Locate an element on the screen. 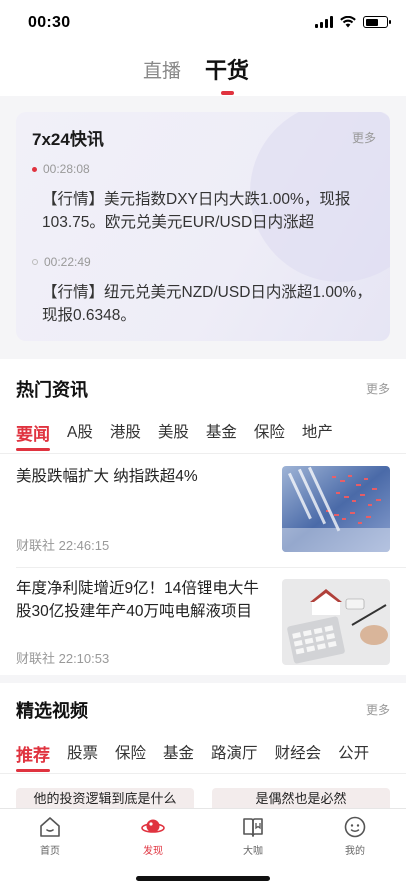 This screenshot has height=888, width=406. tab-experts: 大咖 is located at coordinates (253, 836).